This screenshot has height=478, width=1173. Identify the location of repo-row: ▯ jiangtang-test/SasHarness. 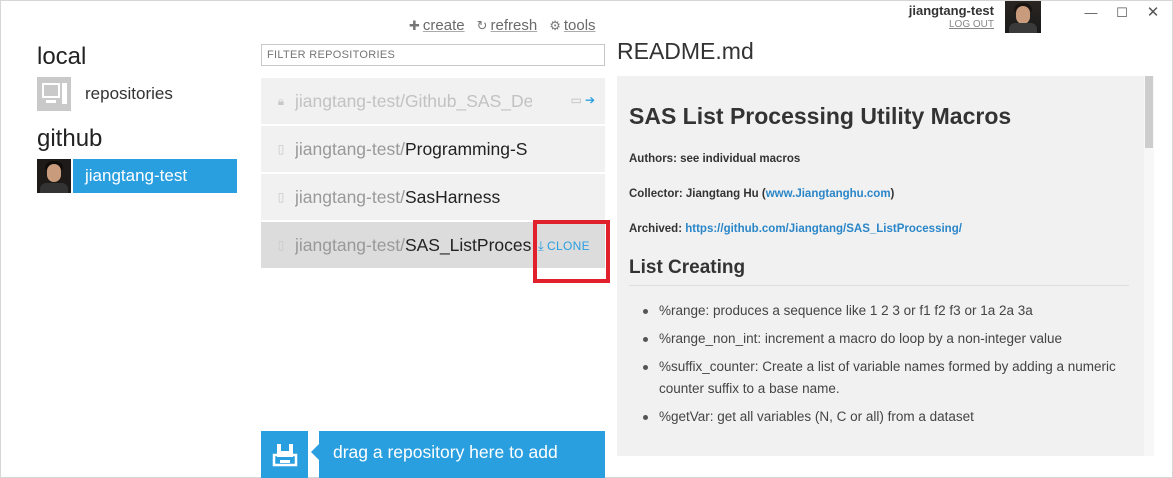
(433, 197).